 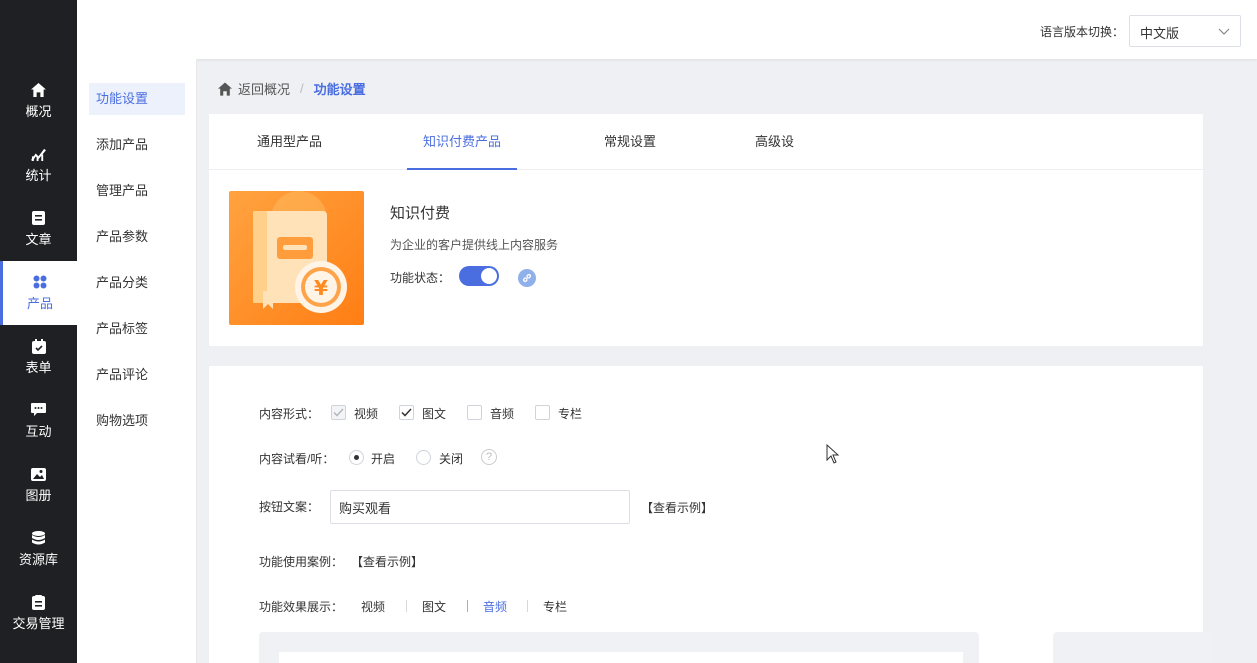 I want to click on checkbox-video, so click(x=338, y=412).